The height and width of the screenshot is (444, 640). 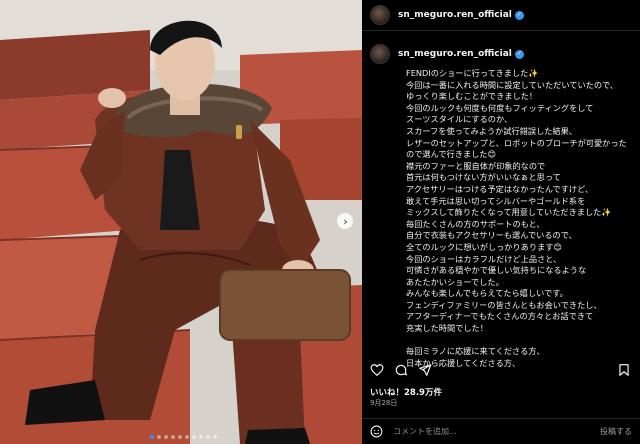 What do you see at coordinates (406, 392) in the screenshot?
I see `likes-count: いいね！28.9万件` at bounding box center [406, 392].